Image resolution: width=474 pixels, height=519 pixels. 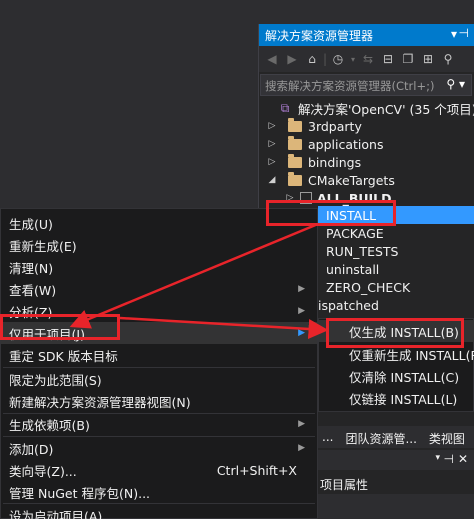 I want to click on search-icon: ⚲ ▾, so click(x=455, y=84).